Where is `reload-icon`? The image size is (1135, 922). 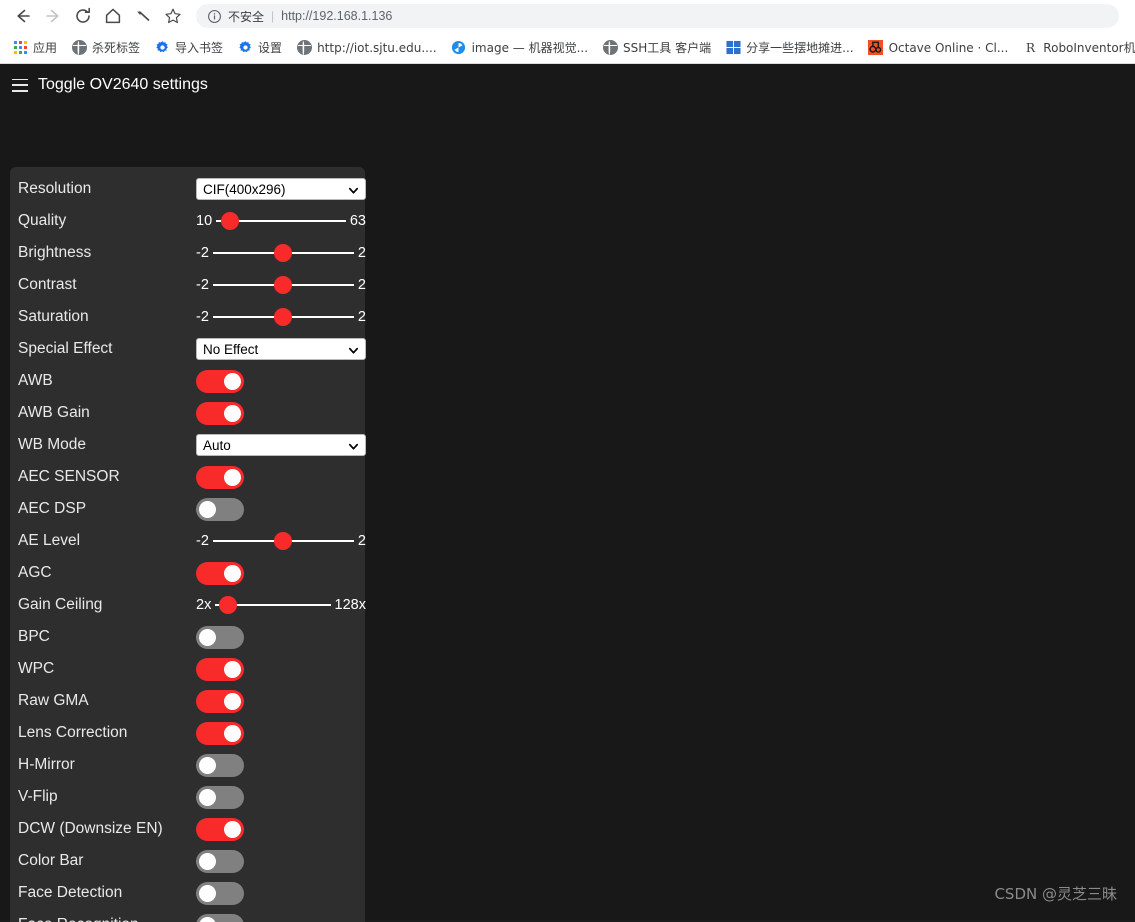 reload-icon is located at coordinates (83, 16).